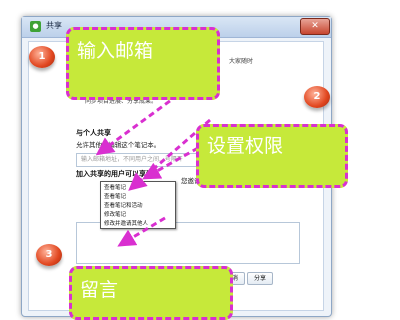 This screenshot has height=320, width=400. I want to click on step-marker-3: 3, so click(49, 255).